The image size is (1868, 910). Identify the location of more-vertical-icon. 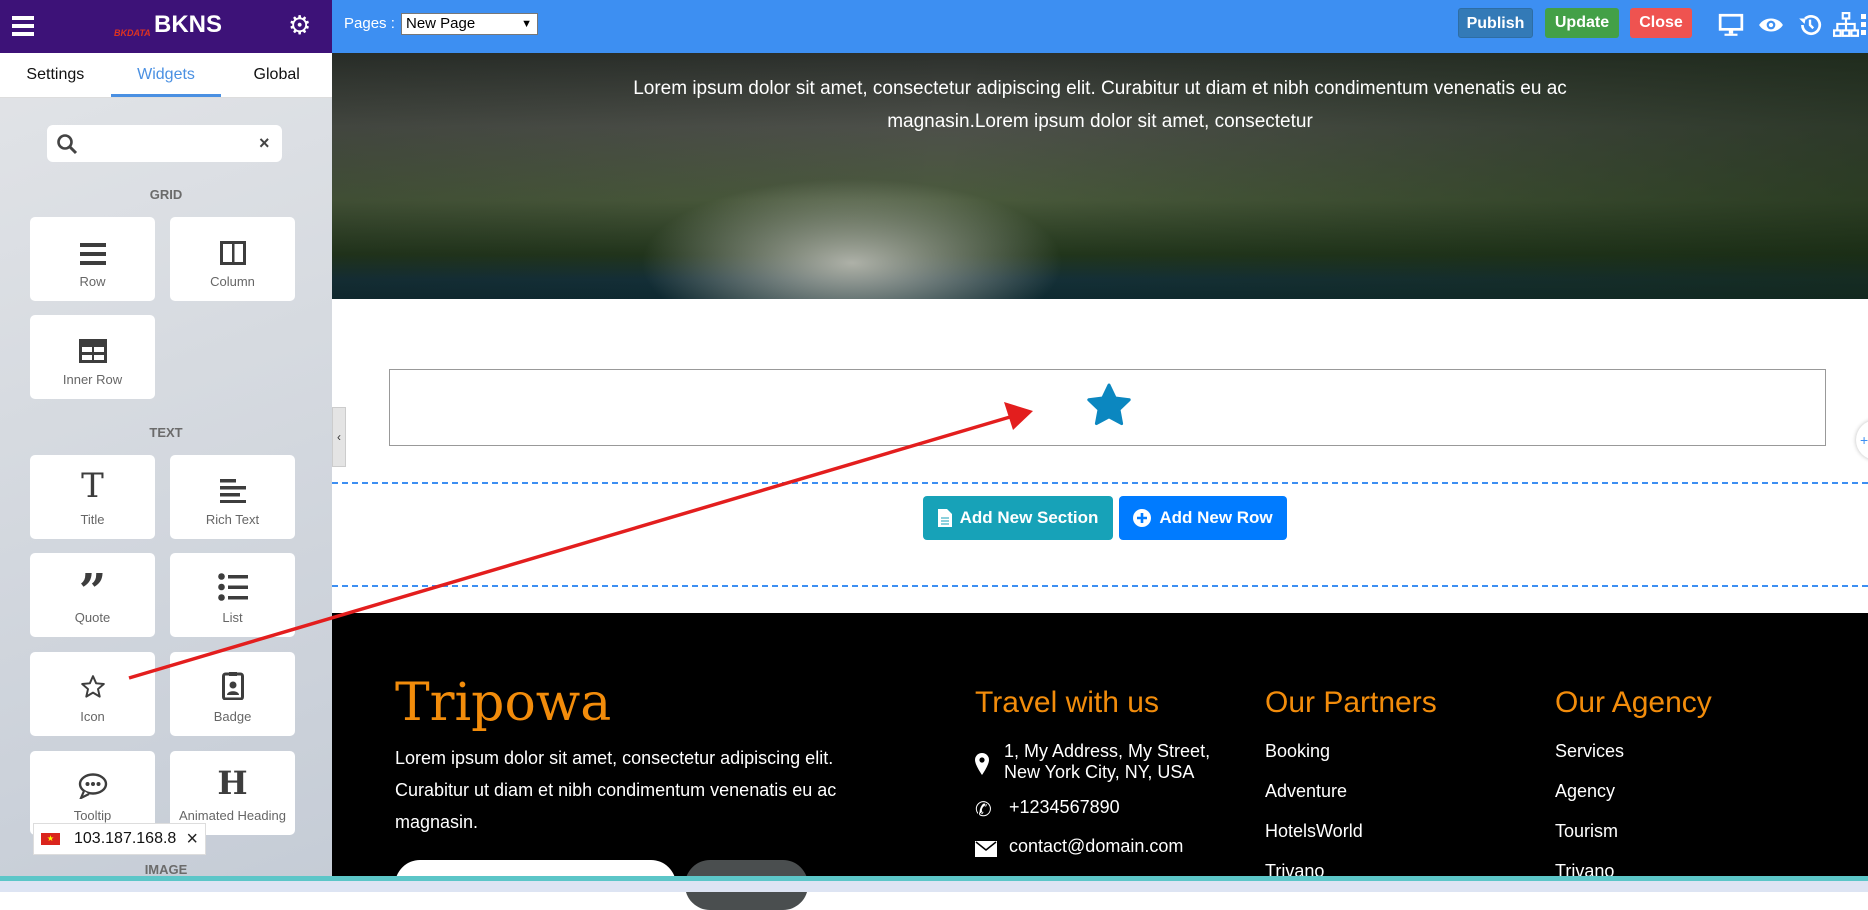
(1863, 26).